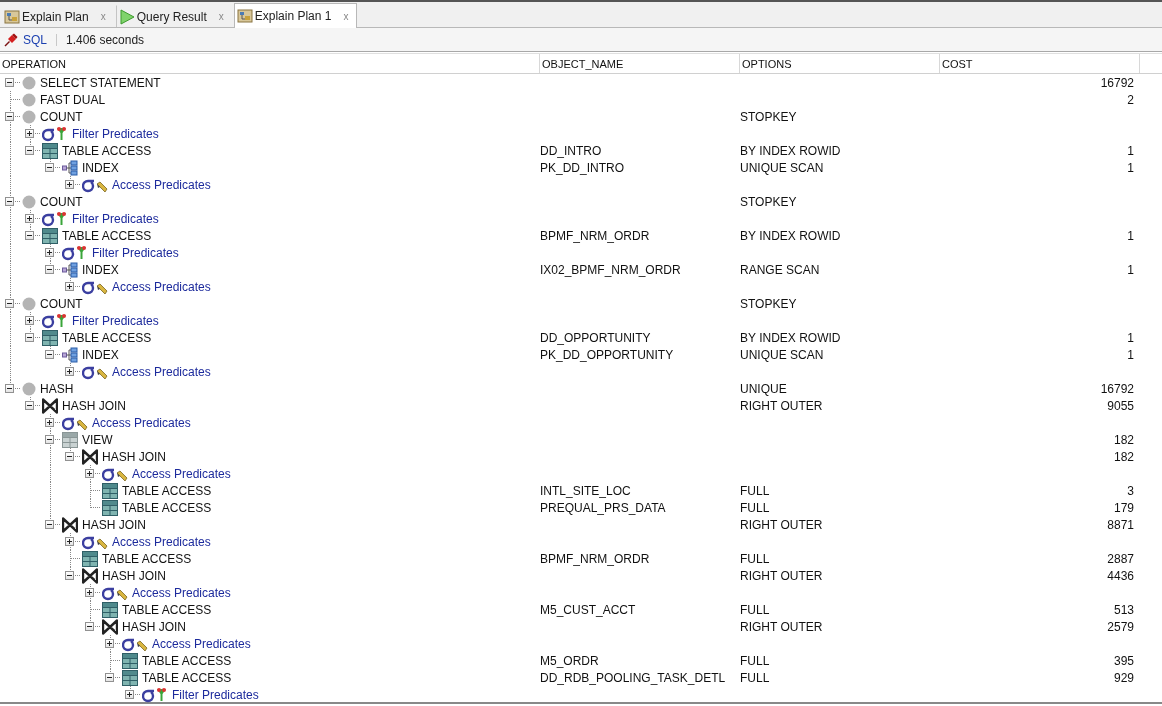 The width and height of the screenshot is (1162, 706). What do you see at coordinates (640, 63) in the screenshot?
I see `column-header: OBJECT_NAME` at bounding box center [640, 63].